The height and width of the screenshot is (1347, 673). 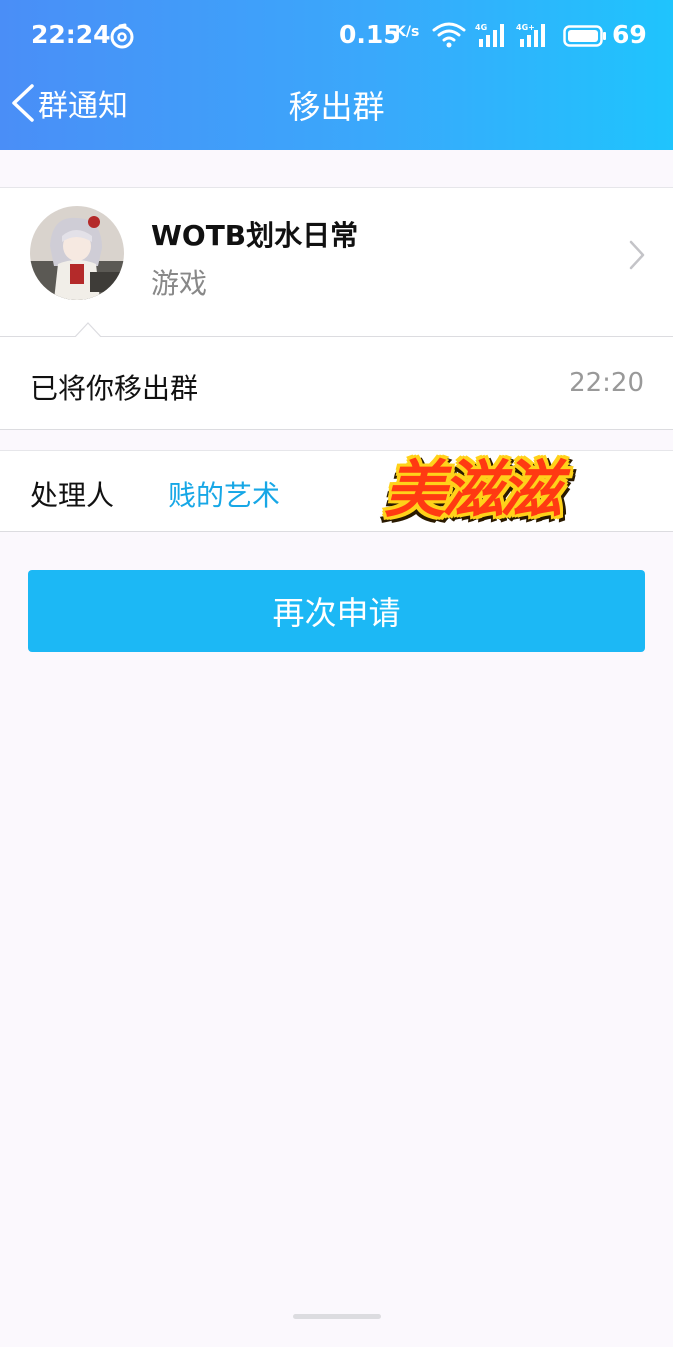 What do you see at coordinates (370, 34) in the screenshot?
I see `network-speed: 0.15` at bounding box center [370, 34].